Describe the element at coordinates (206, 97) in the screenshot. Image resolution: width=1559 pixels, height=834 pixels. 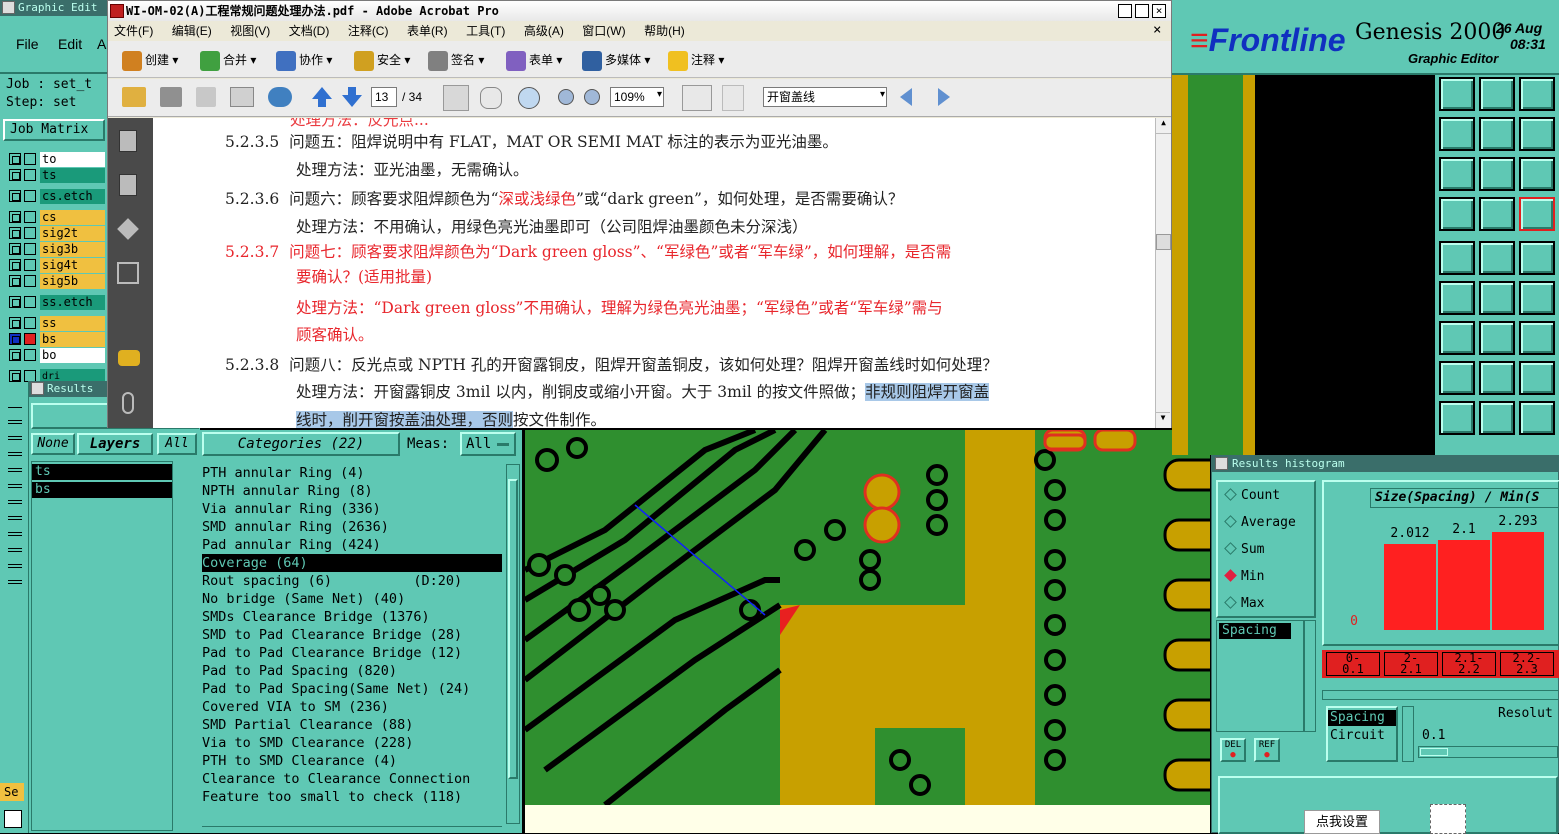
I see `save-icon` at that location.